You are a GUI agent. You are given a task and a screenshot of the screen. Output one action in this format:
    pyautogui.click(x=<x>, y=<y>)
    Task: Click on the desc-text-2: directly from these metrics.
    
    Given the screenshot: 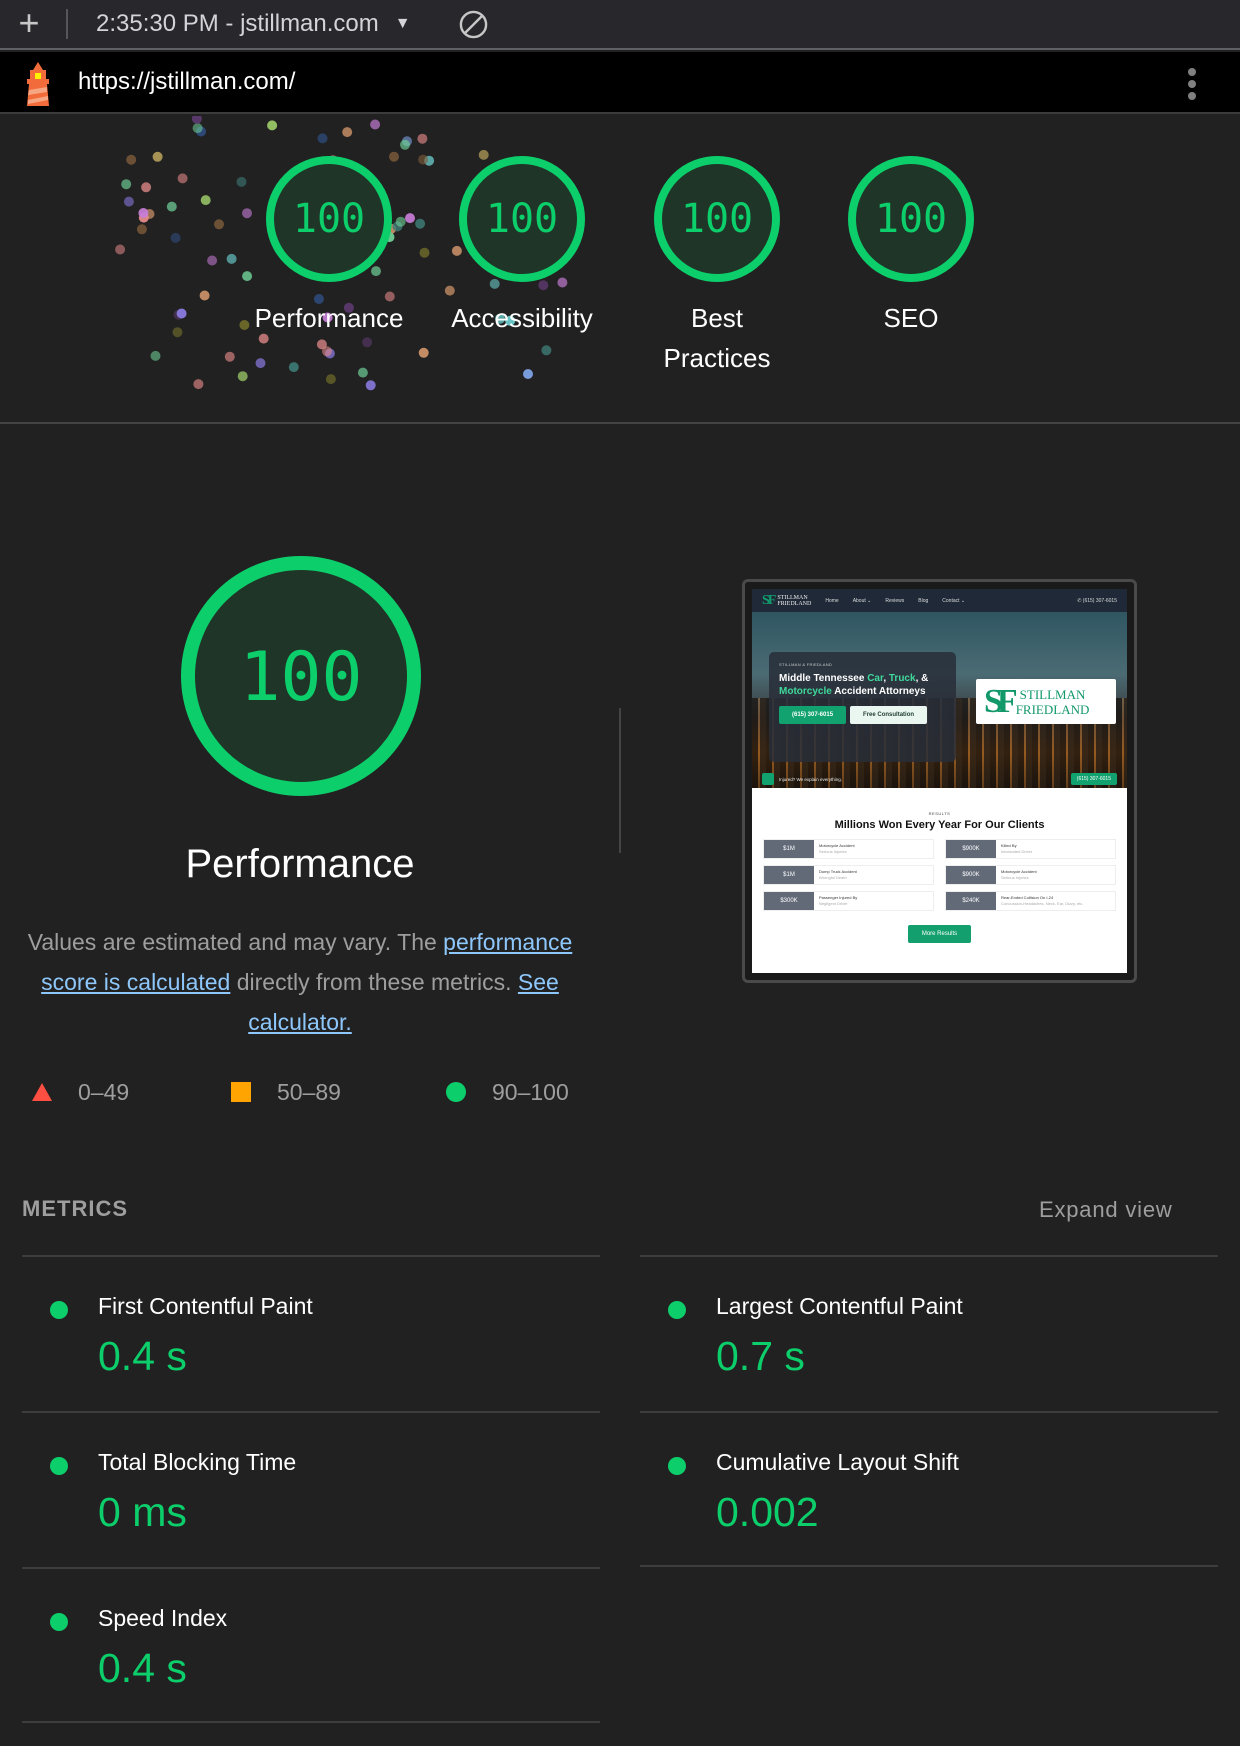 What is the action you would take?
    pyautogui.click(x=374, y=982)
    